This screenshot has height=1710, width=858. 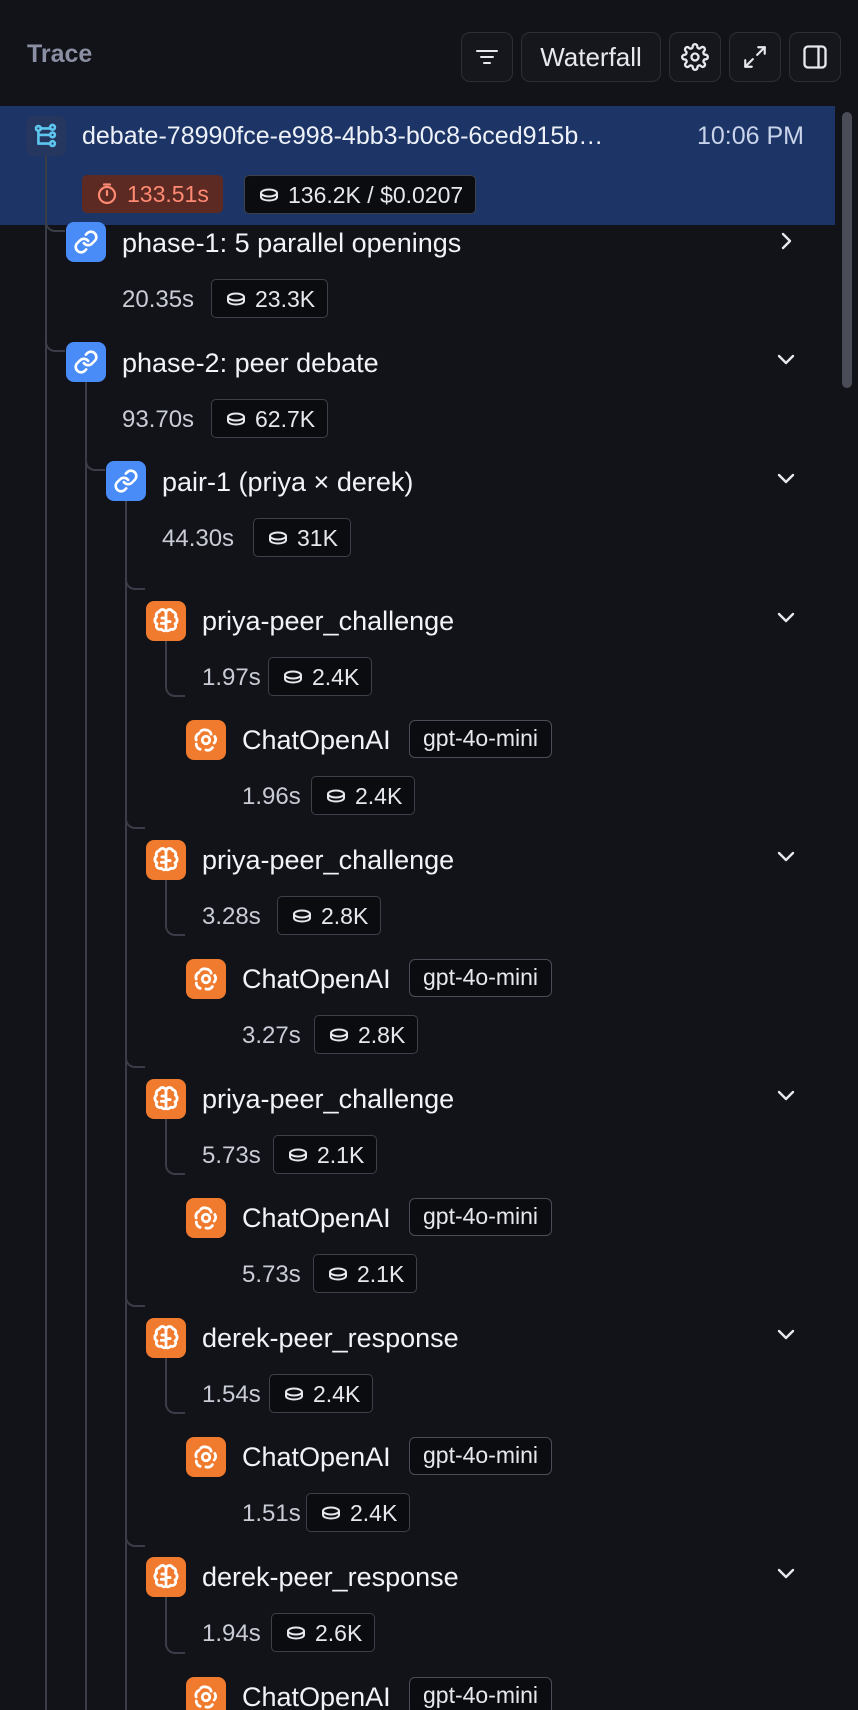 I want to click on toggle-sidebar-button, so click(x=815, y=57).